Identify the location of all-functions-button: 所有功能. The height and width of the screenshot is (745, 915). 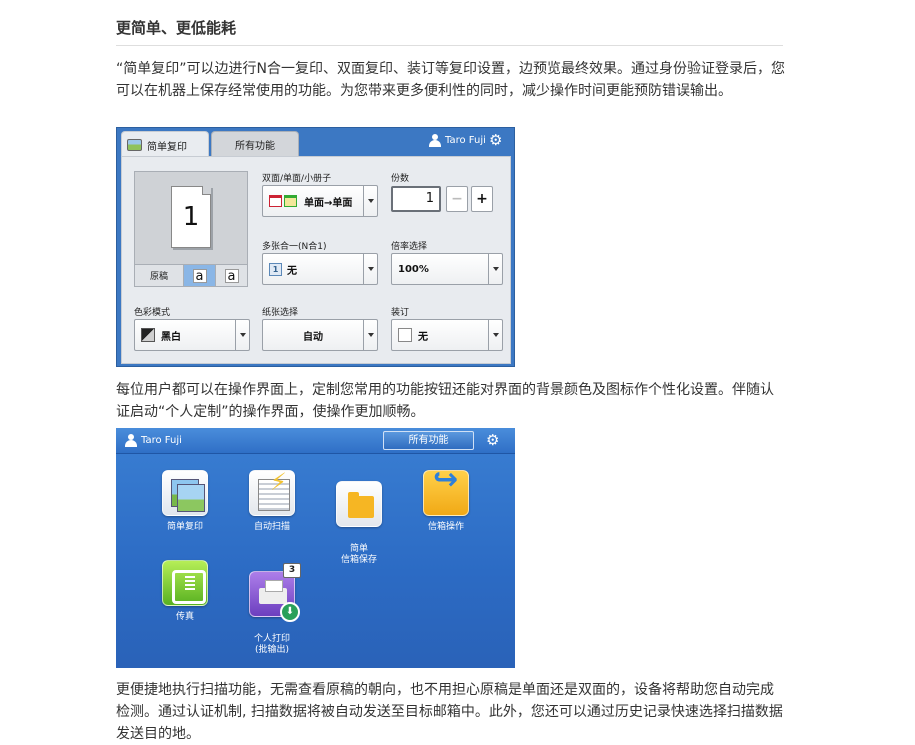
(428, 440).